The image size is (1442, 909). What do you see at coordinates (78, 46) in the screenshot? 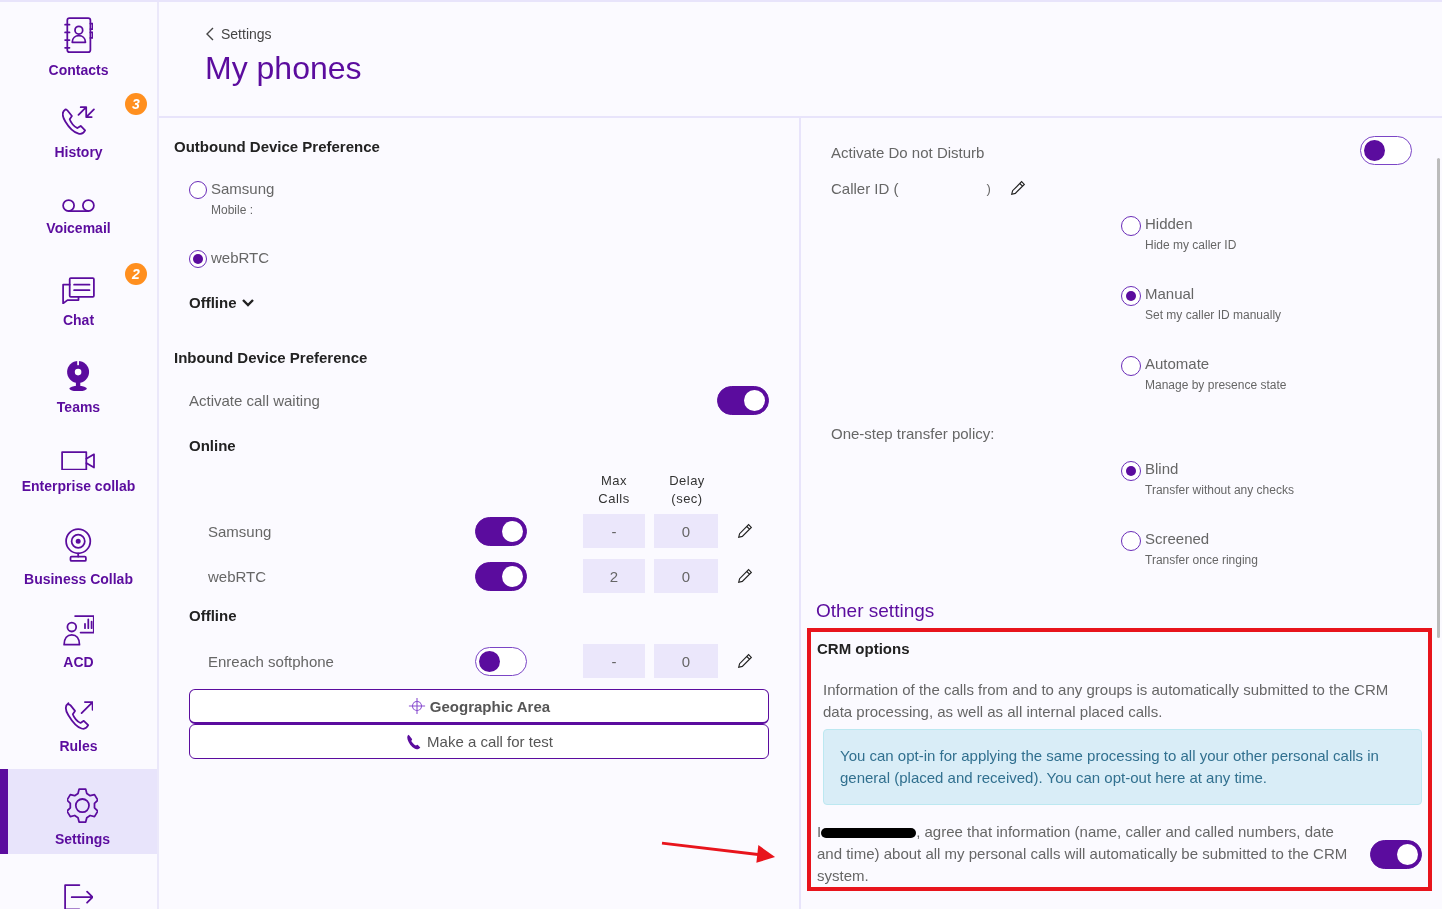
I see `sidebar-item: Contacts` at bounding box center [78, 46].